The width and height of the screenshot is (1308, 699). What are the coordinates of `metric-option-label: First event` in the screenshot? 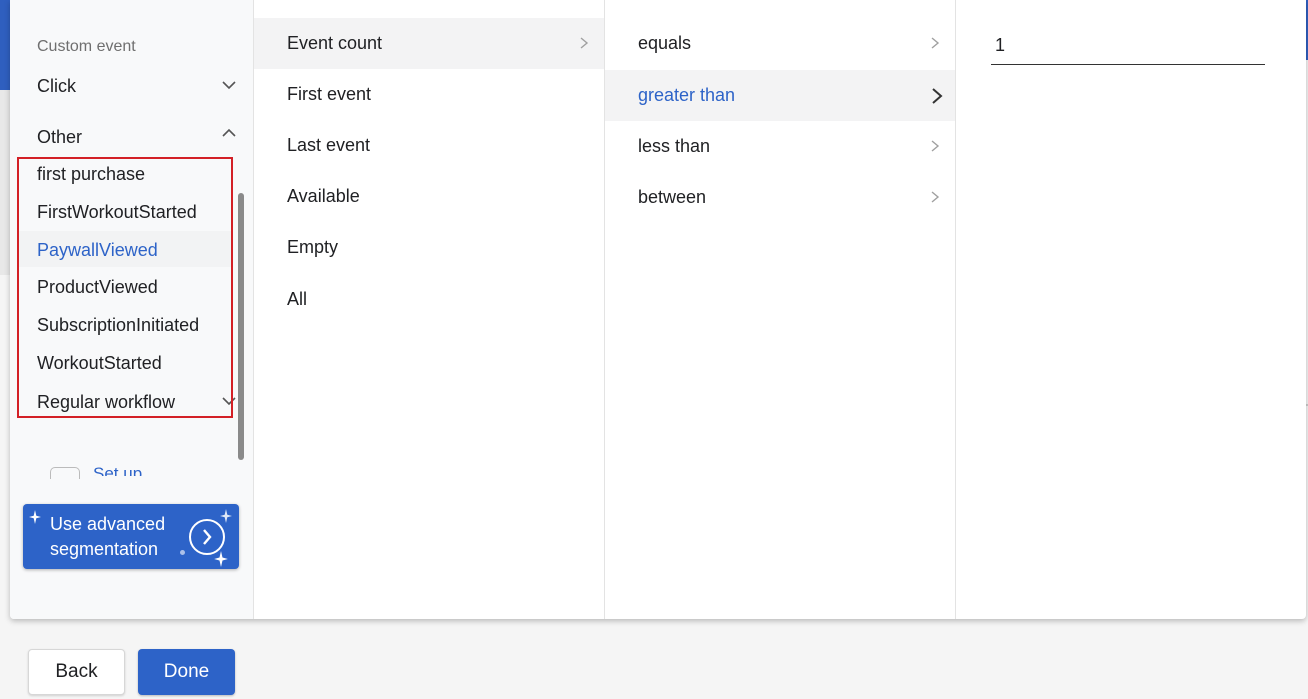 It's located at (329, 94).